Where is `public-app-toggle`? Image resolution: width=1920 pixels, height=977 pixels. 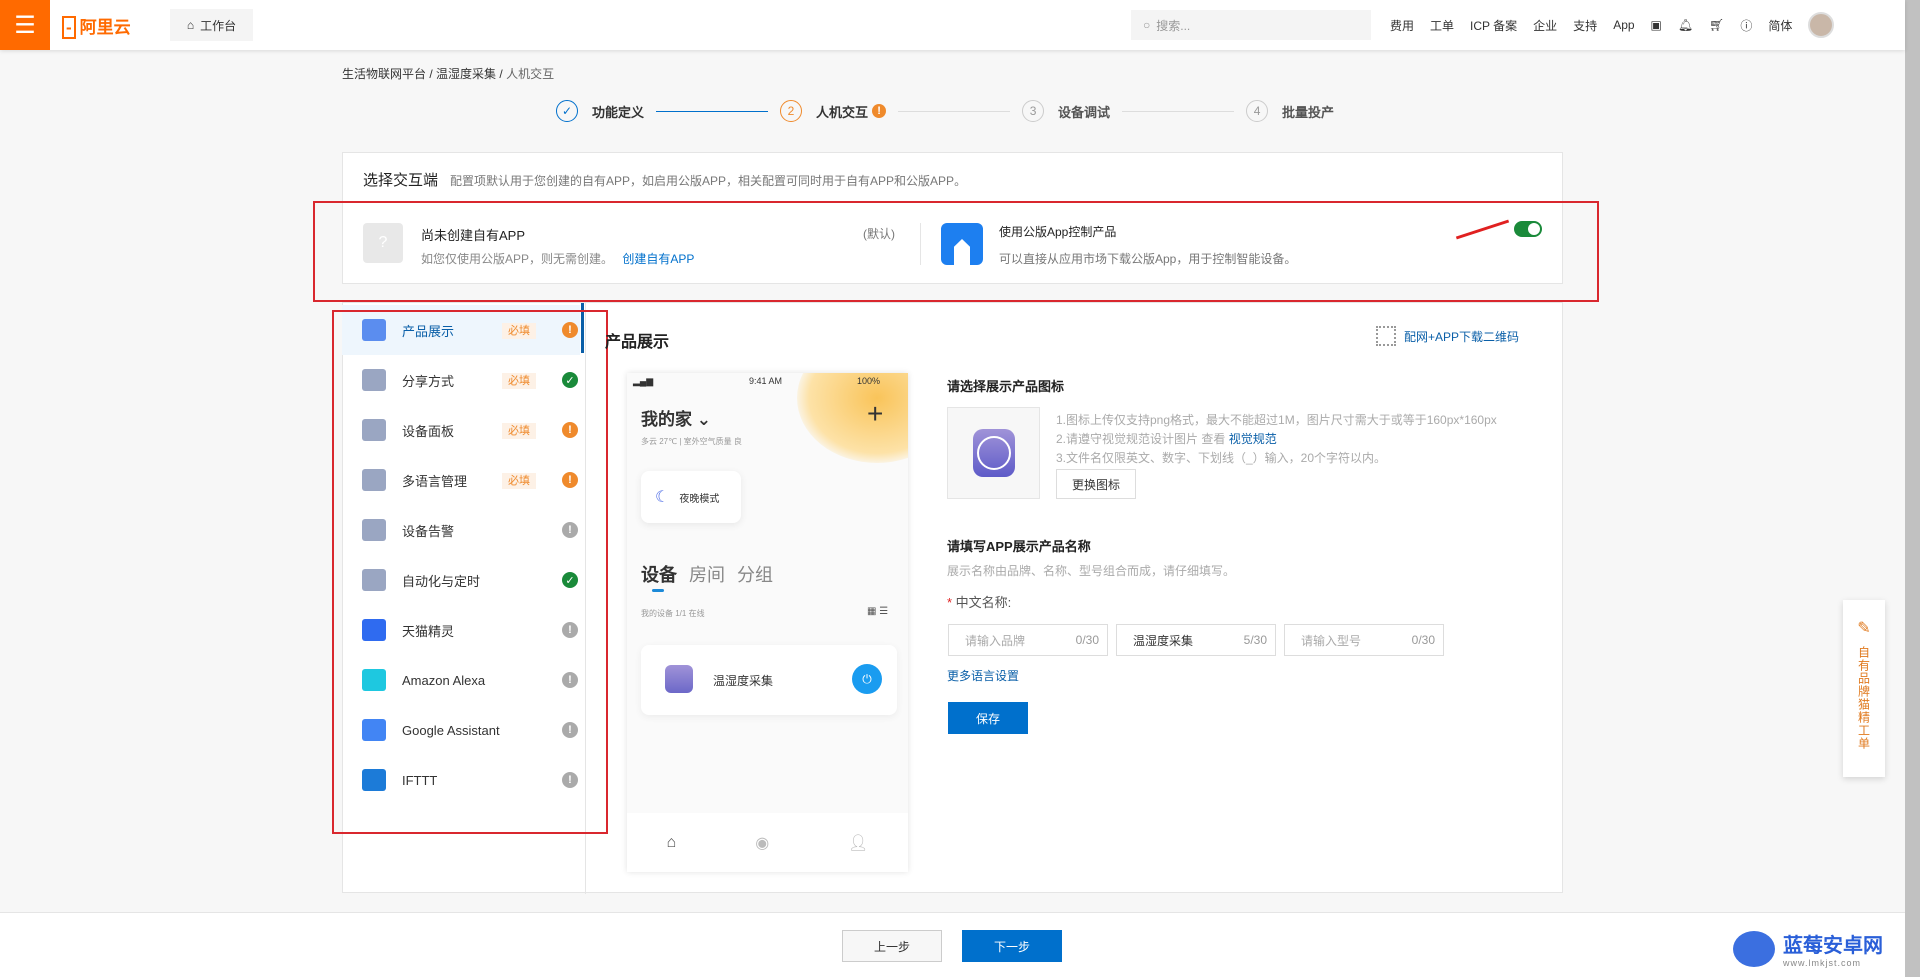
public-app-toggle is located at coordinates (1528, 229).